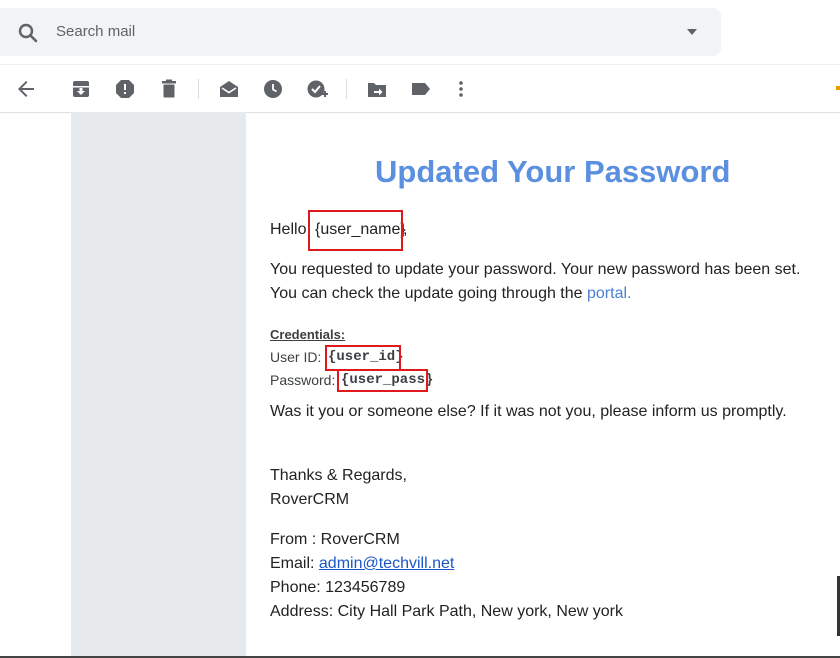 Image resolution: width=840 pixels, height=658 pixels. Describe the element at coordinates (317, 89) in the screenshot. I see `add-to-tasks-icon` at that location.